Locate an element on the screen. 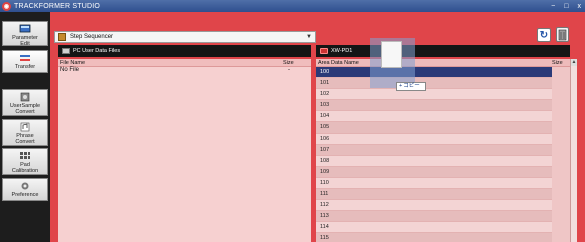  pc-files-column-header: File Name Size is located at coordinates (184, 63).